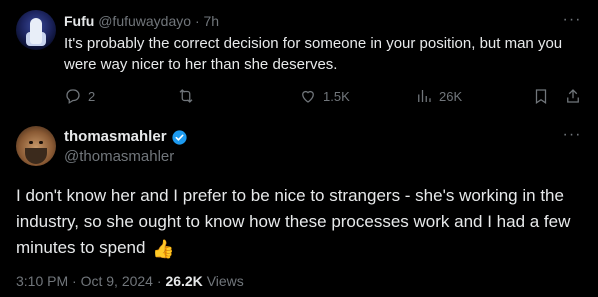 The image size is (598, 297). I want to click on author-name: thomasmahler, so click(115, 137).